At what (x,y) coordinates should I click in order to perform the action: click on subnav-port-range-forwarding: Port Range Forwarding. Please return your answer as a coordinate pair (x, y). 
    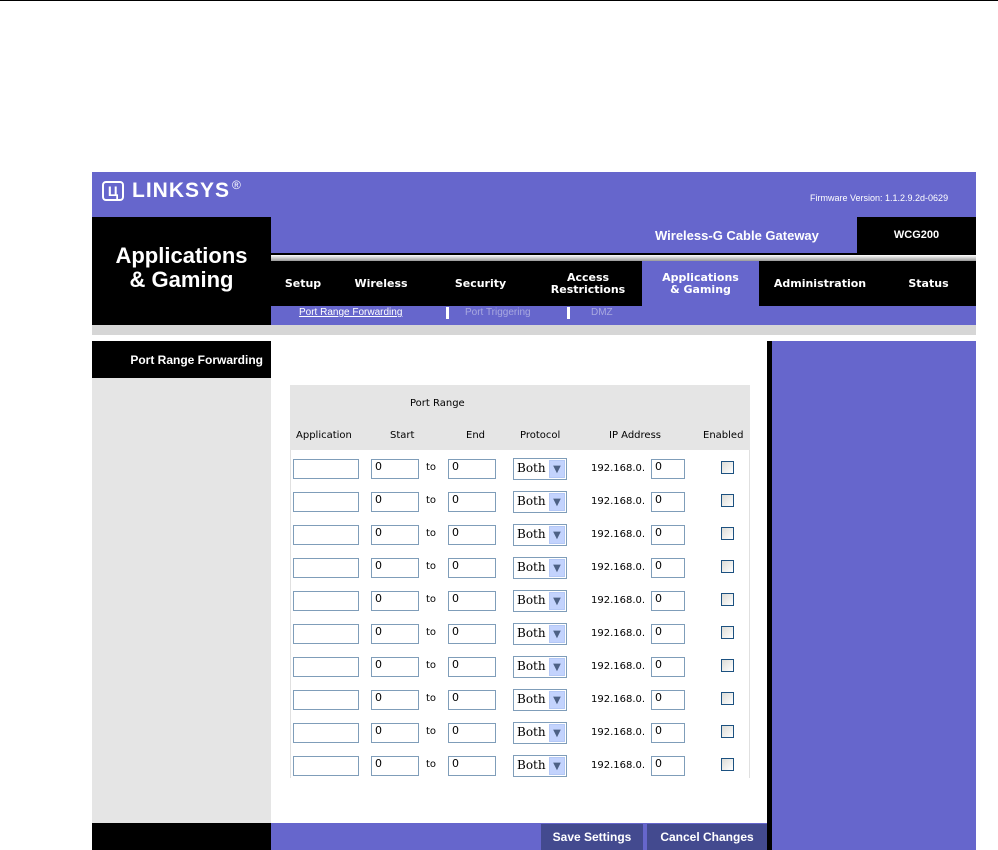
    Looking at the image, I should click on (350, 312).